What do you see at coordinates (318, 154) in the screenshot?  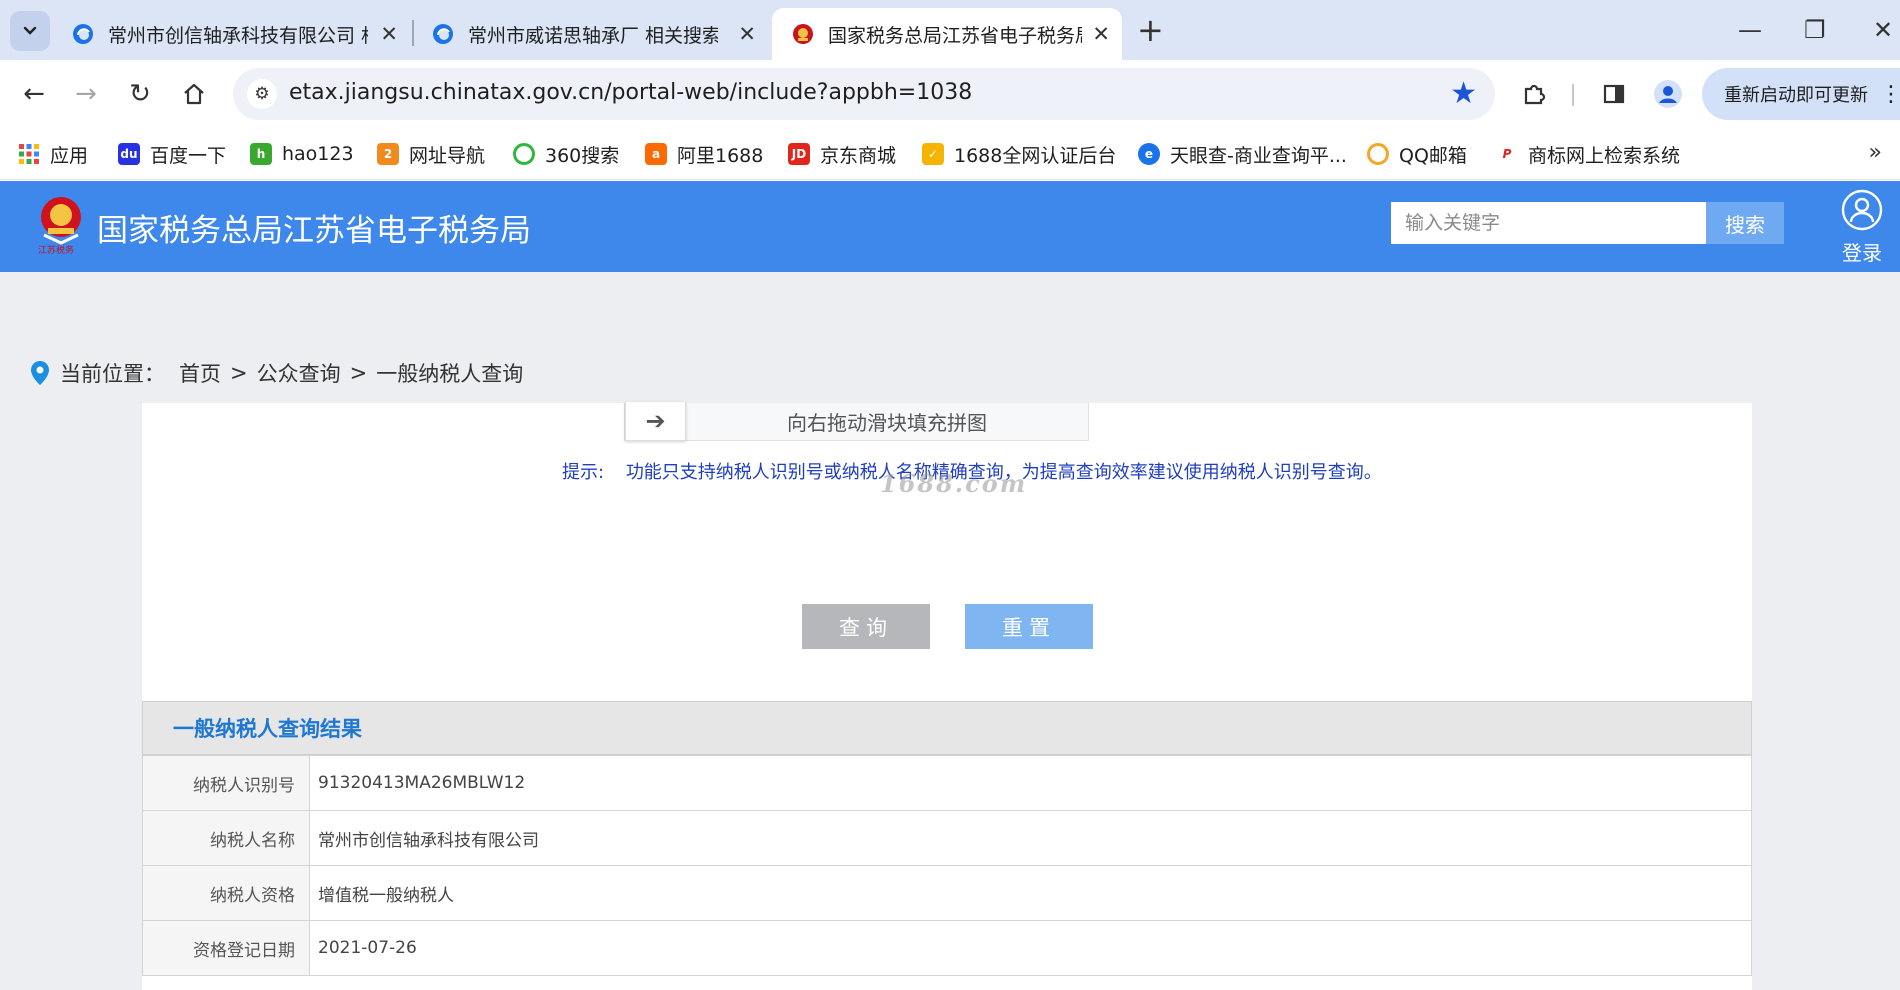 I see `bookmark-label: hao123` at bounding box center [318, 154].